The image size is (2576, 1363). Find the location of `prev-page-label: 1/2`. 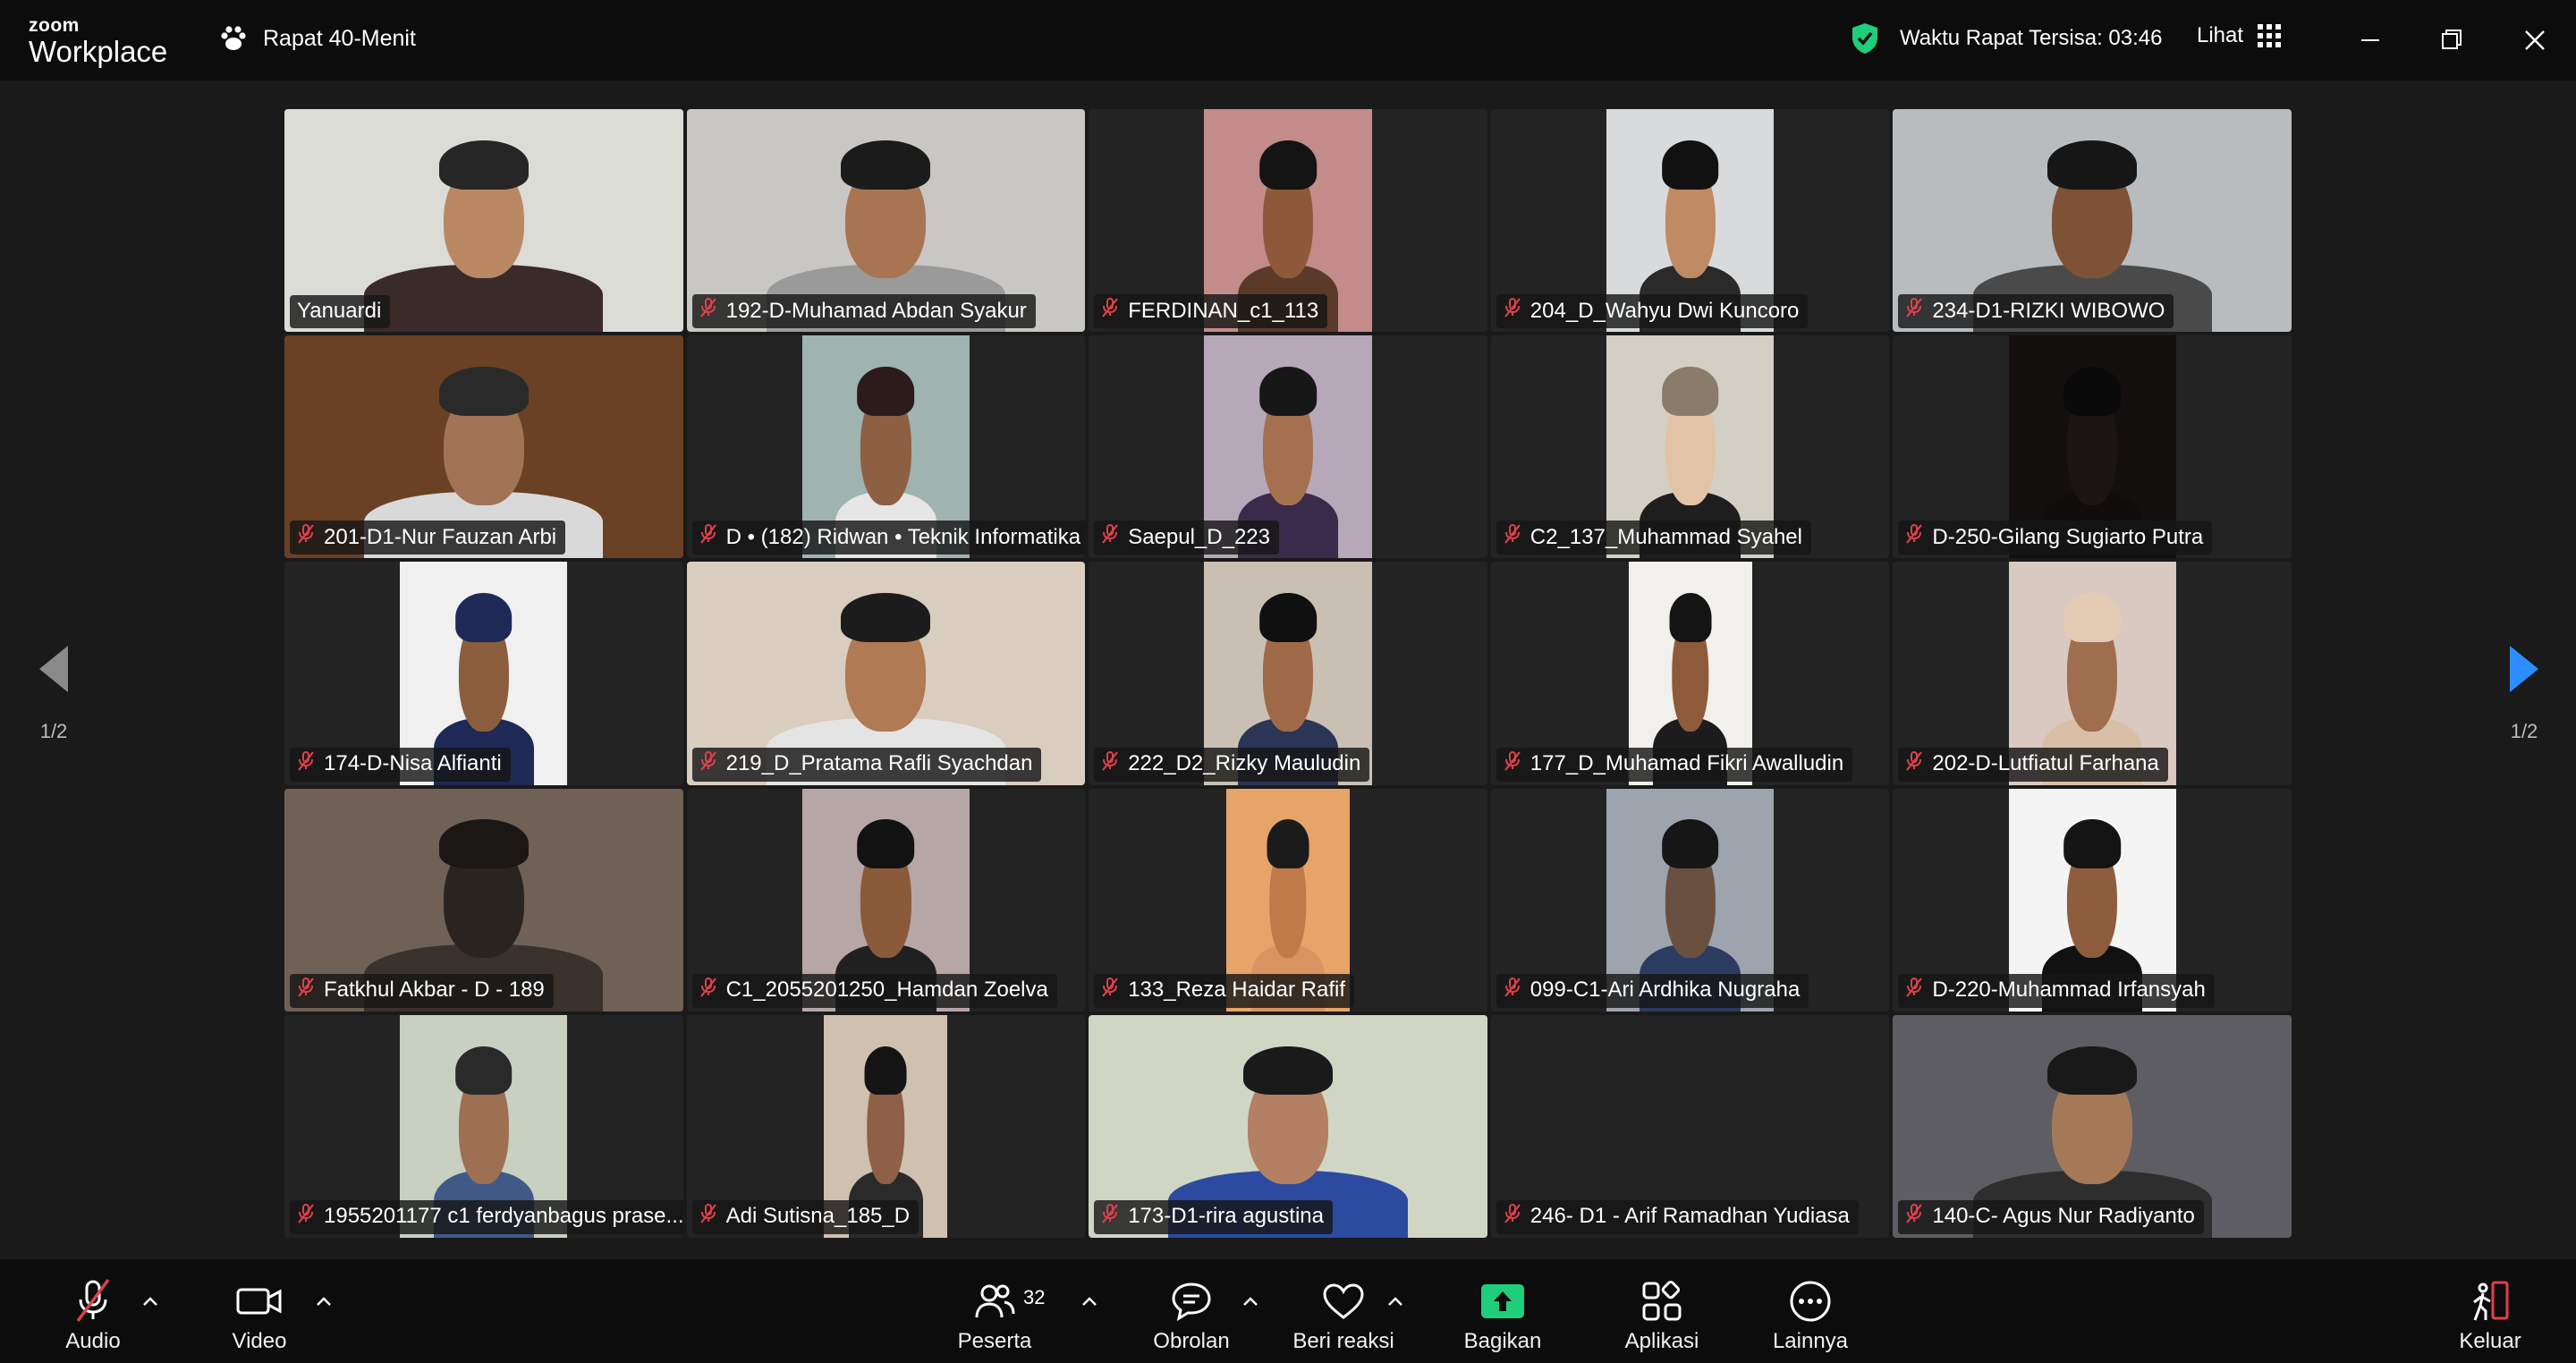

prev-page-label: 1/2 is located at coordinates (53, 731).